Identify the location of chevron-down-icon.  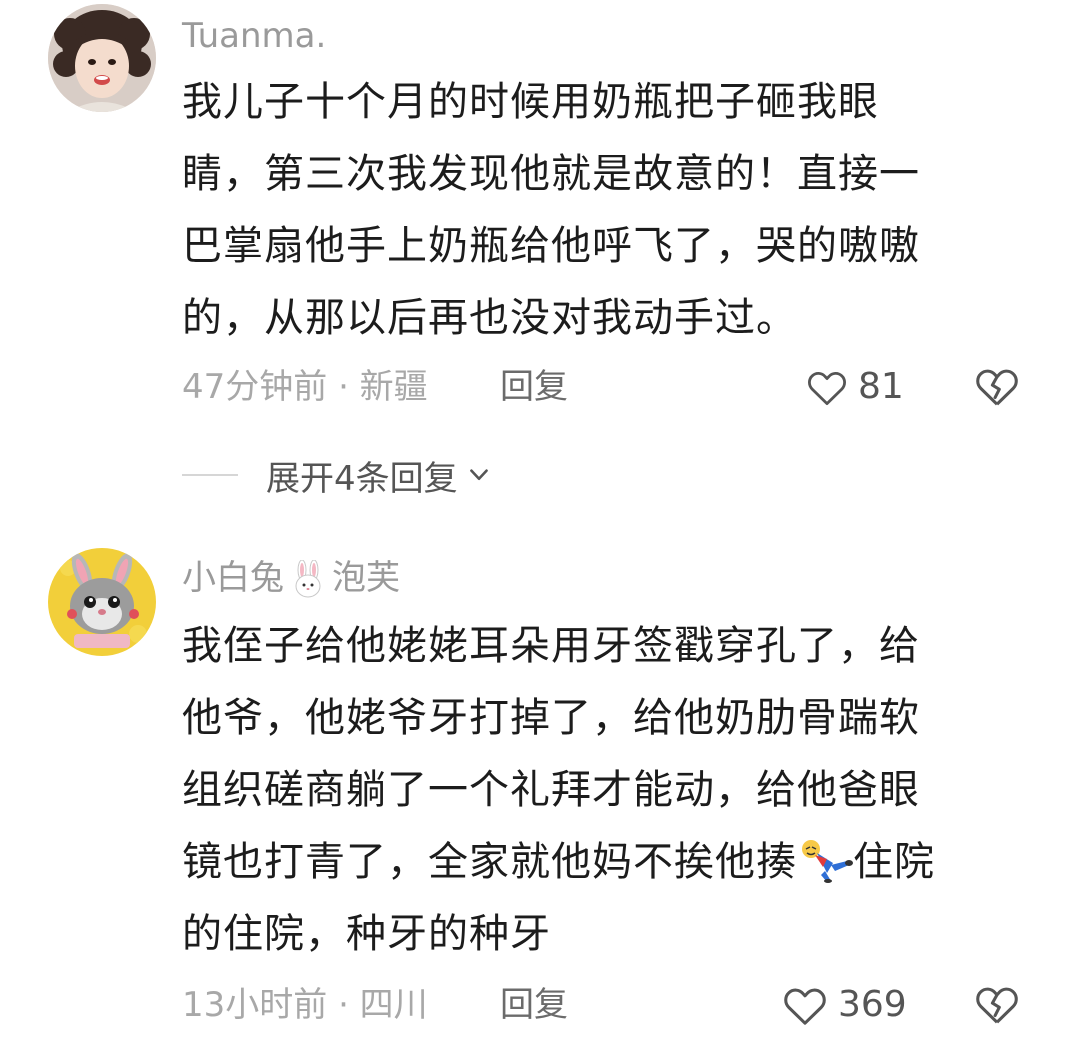
(478, 475).